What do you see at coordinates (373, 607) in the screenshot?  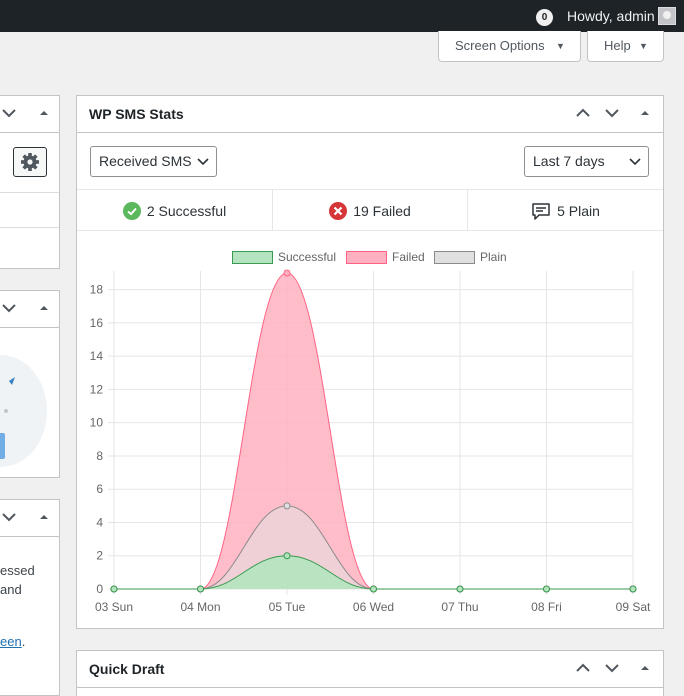 I see `x-tick-label: 06 Wed` at bounding box center [373, 607].